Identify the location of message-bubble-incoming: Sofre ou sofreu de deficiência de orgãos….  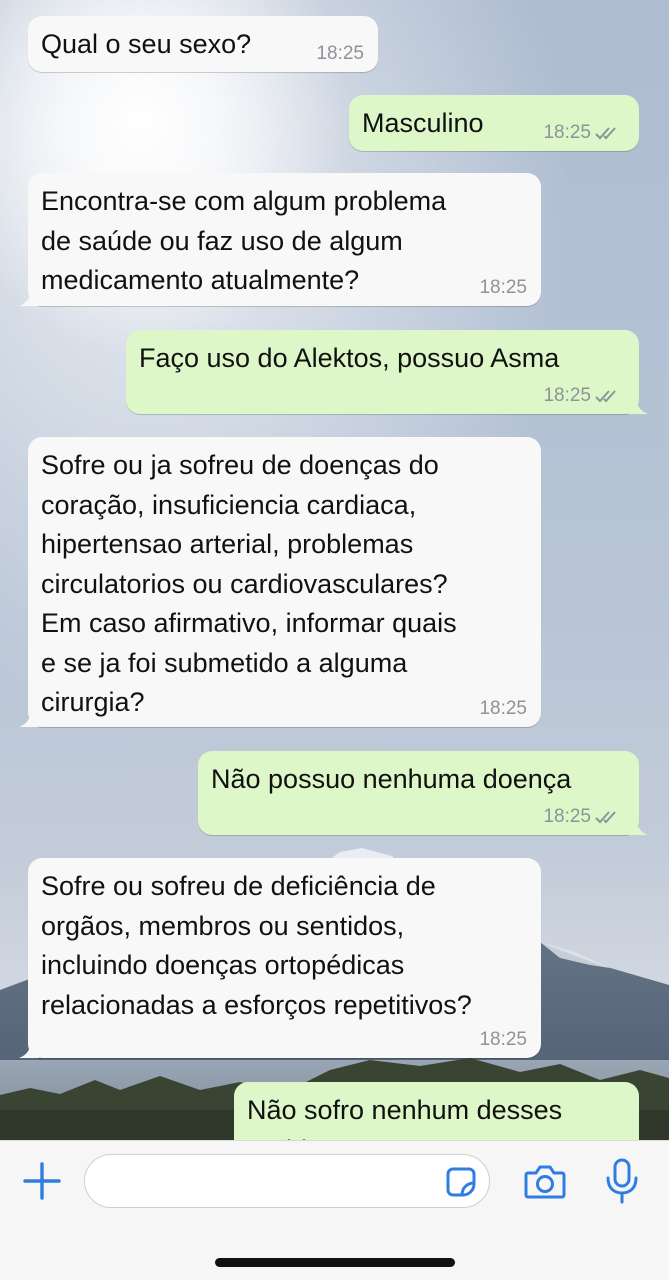
(280, 958).